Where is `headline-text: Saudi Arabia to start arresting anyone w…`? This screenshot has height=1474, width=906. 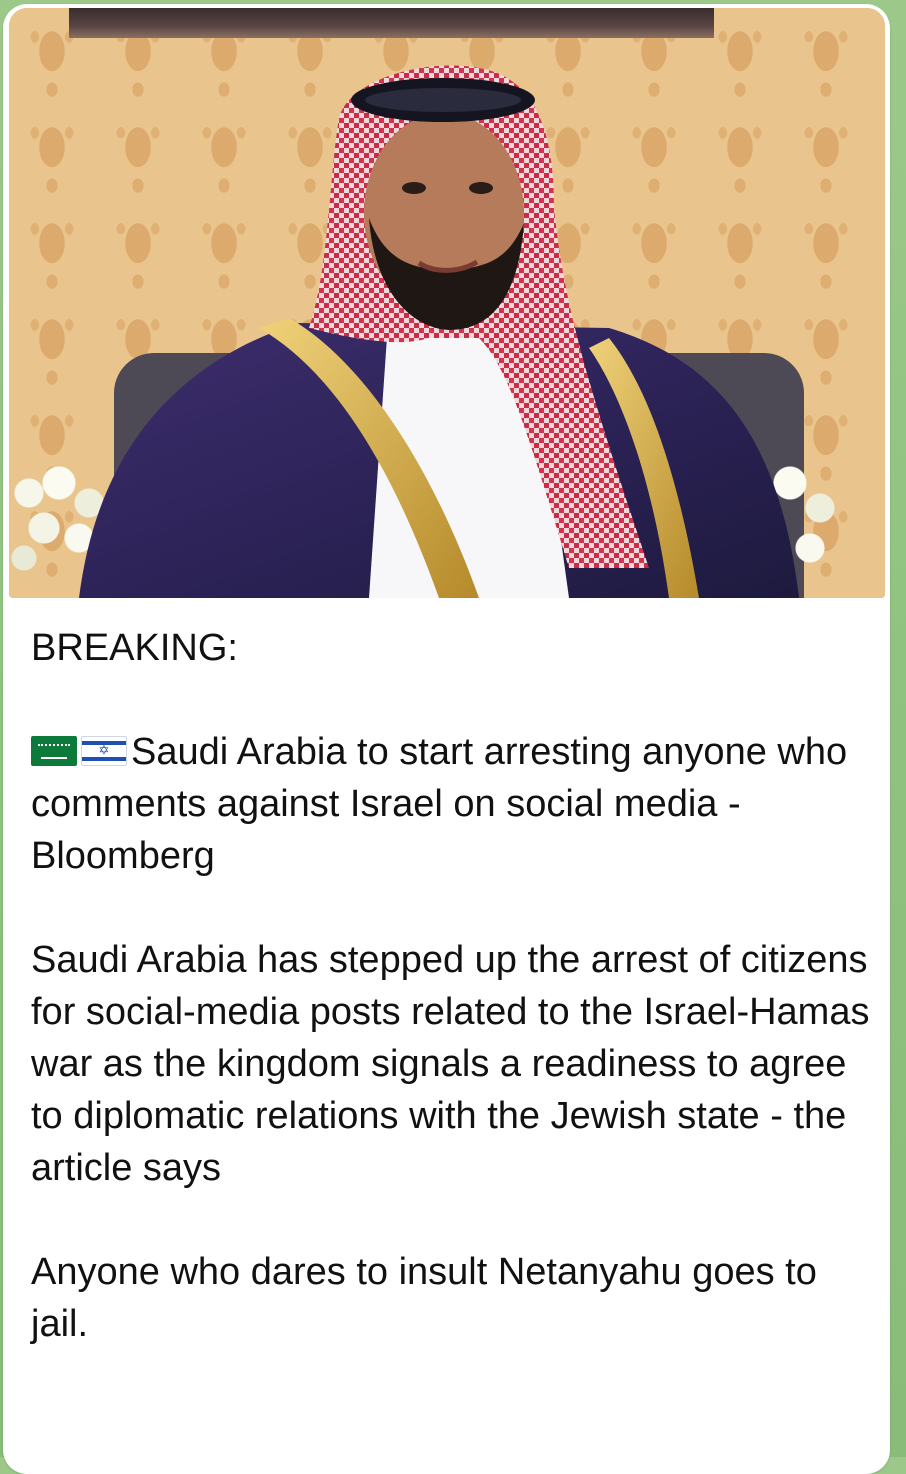 headline-text: Saudi Arabia to start arresting anyone w… is located at coordinates (439, 804).